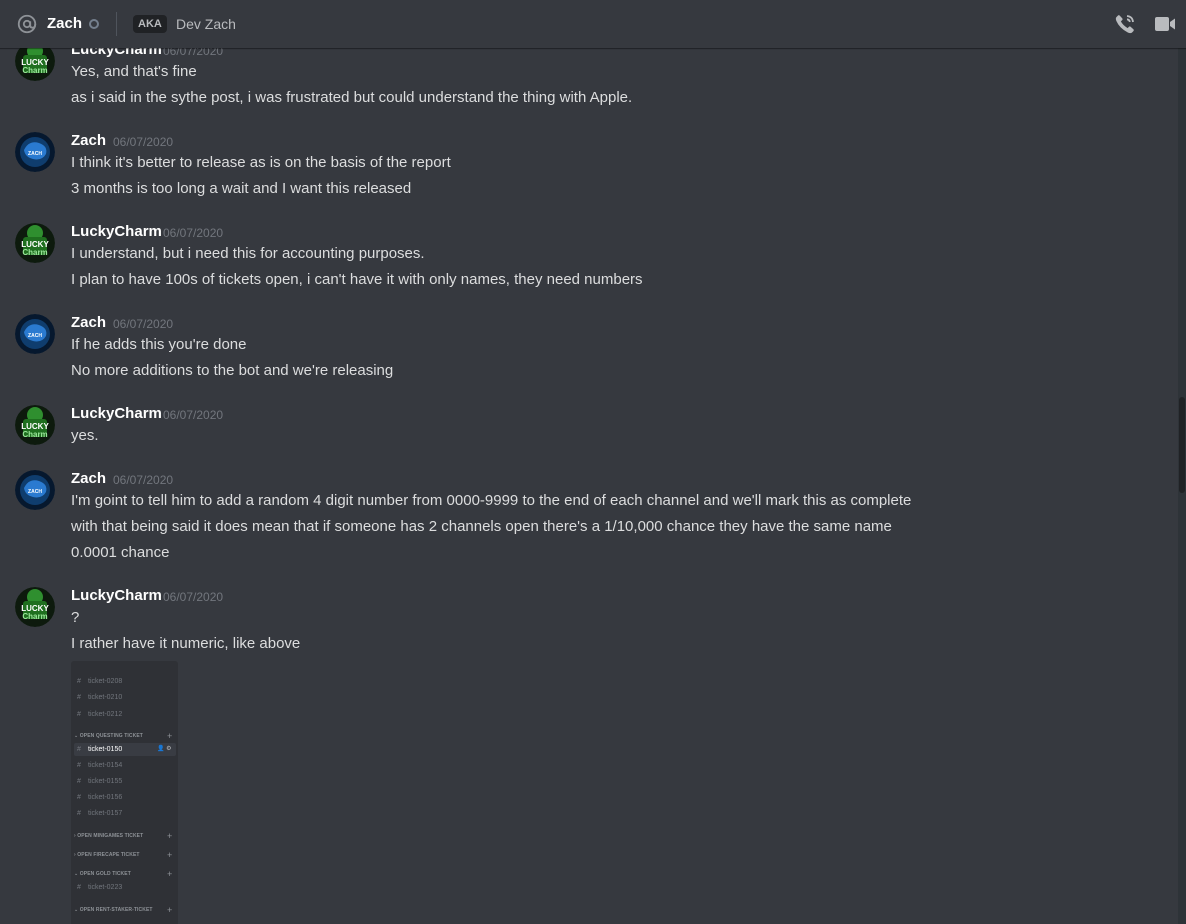 This screenshot has height=924, width=1186. I want to click on message-content: Yes, and that's fine, so click(134, 71).